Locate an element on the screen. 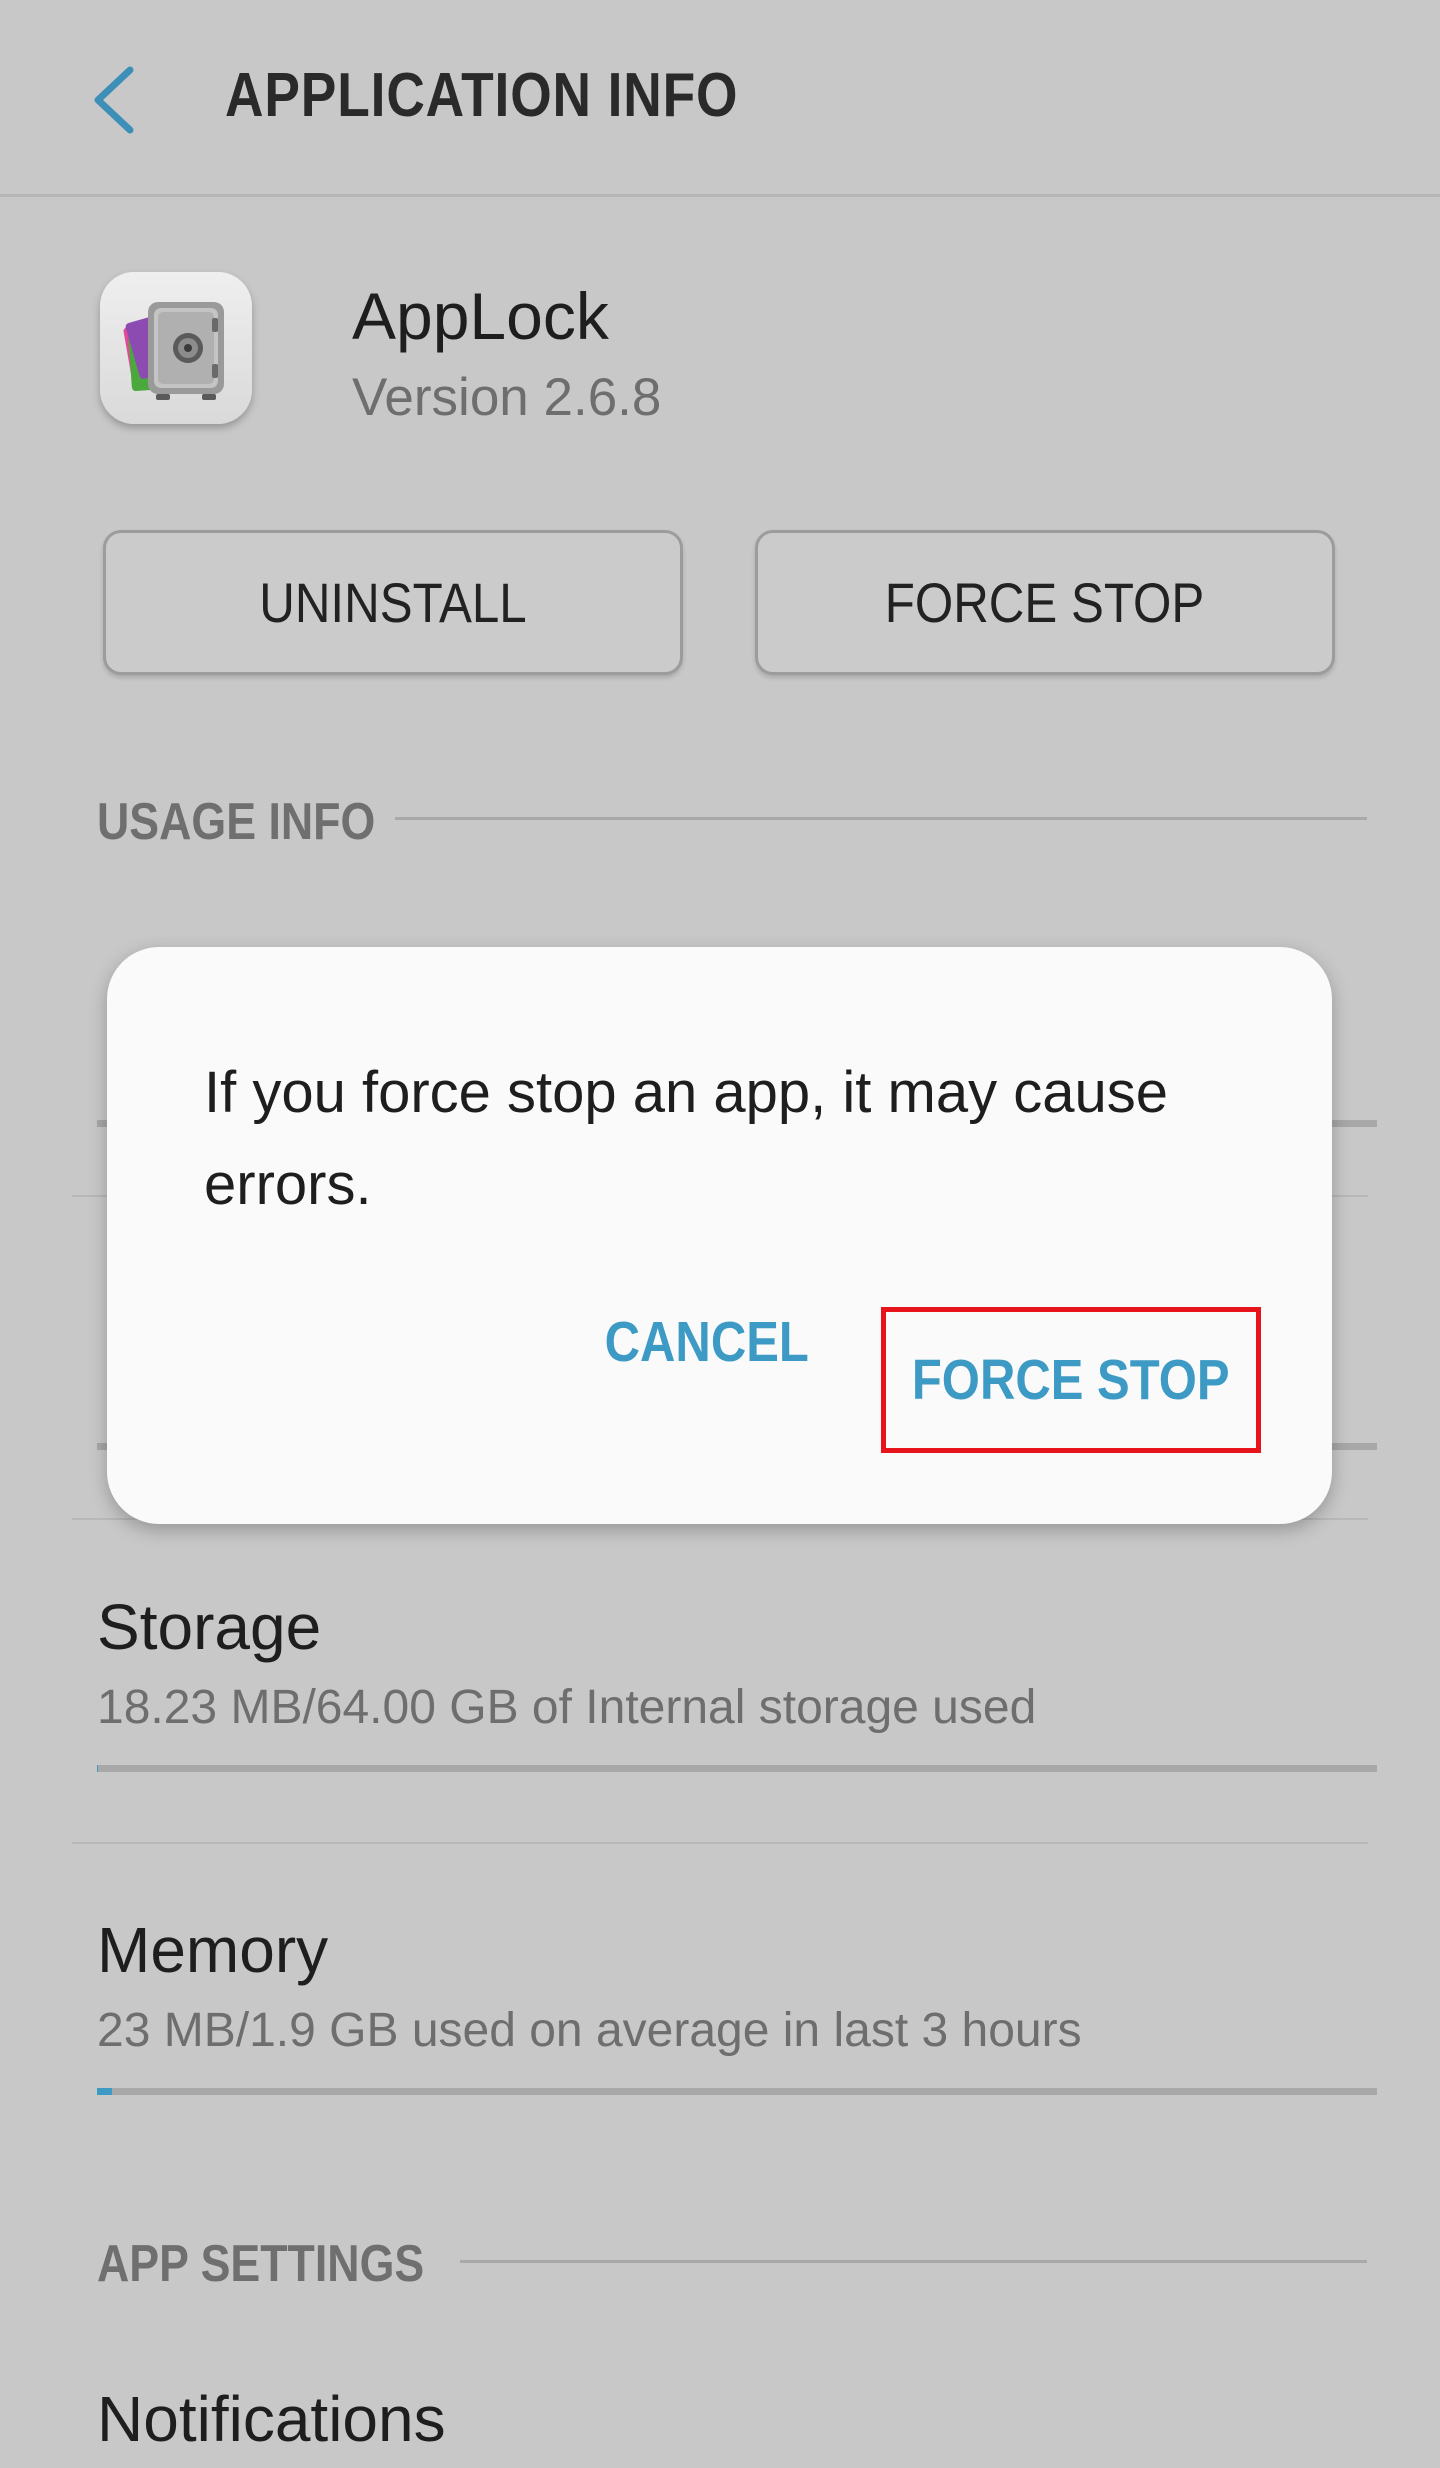 The height and width of the screenshot is (2468, 1440). back-arrow-icon is located at coordinates (114, 100).